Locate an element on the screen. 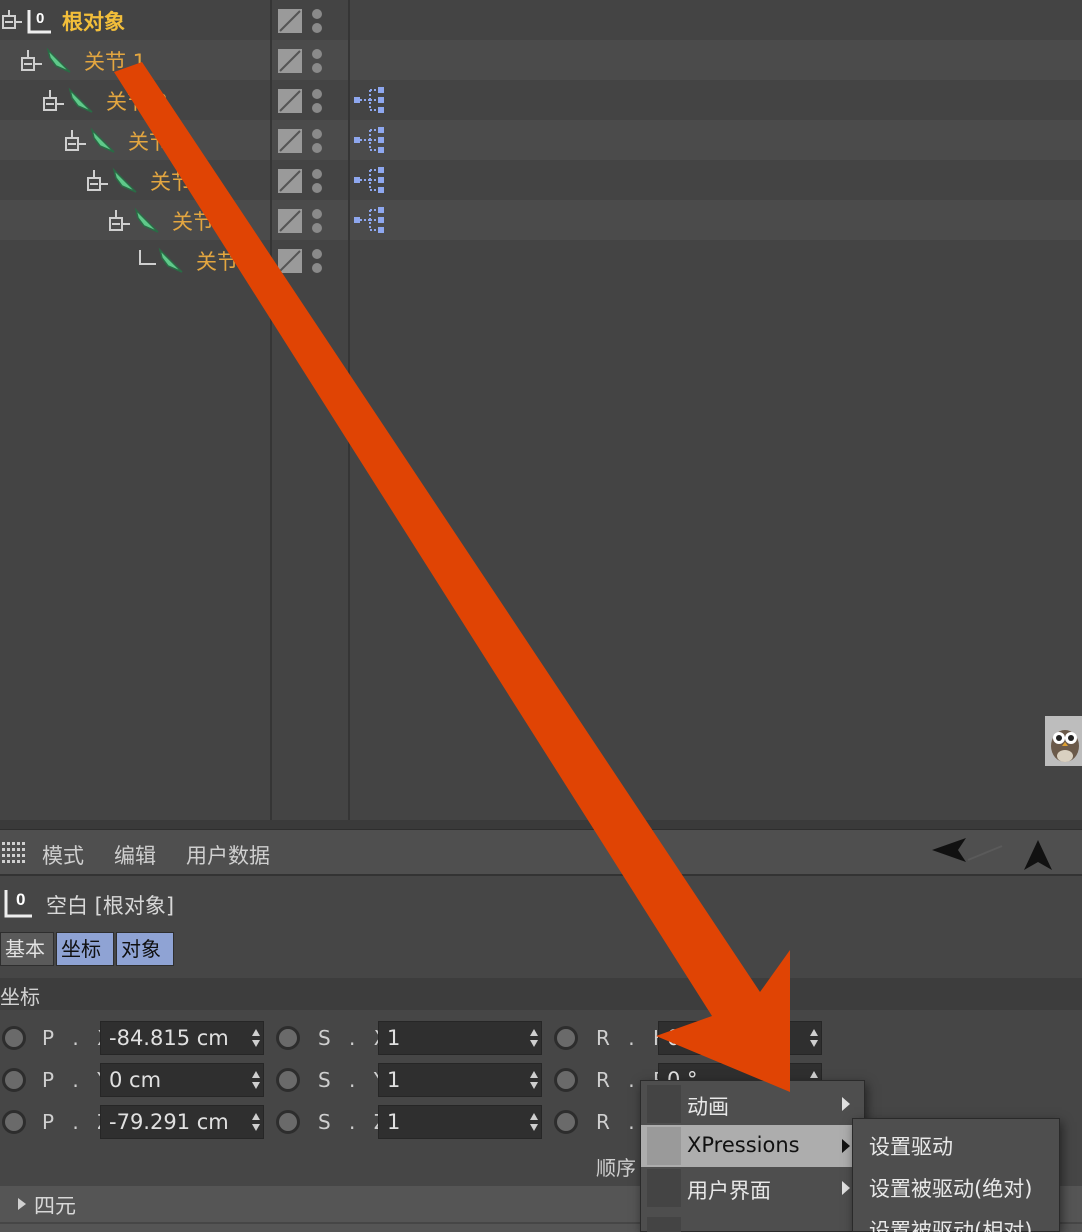 The width and height of the screenshot is (1082, 1232). grid-icon is located at coordinates (14, 853).